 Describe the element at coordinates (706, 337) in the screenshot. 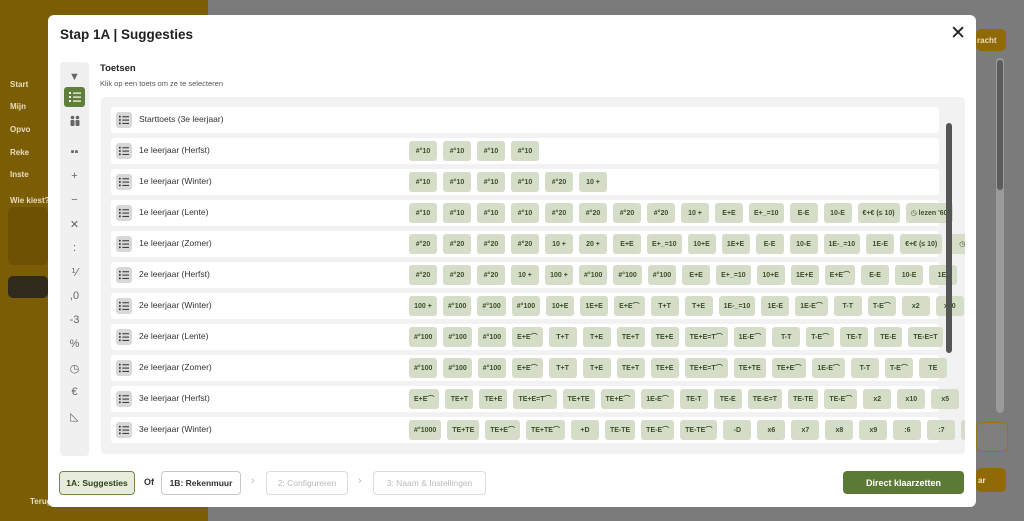

I see `skill-chip: TE+E=T⌒` at that location.